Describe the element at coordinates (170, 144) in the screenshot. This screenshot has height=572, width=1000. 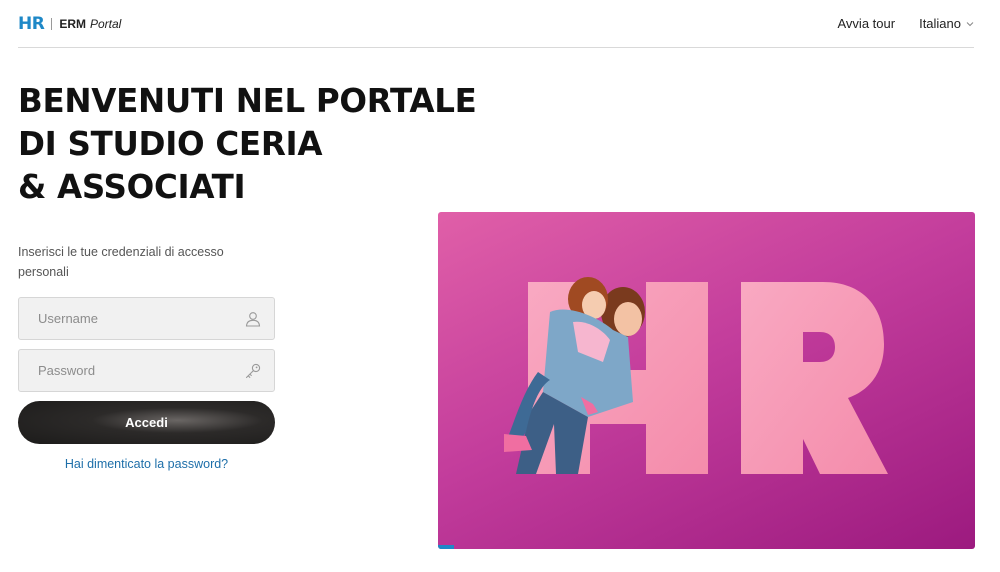
I see `title-line-2: DI STUDIO CERIA` at that location.